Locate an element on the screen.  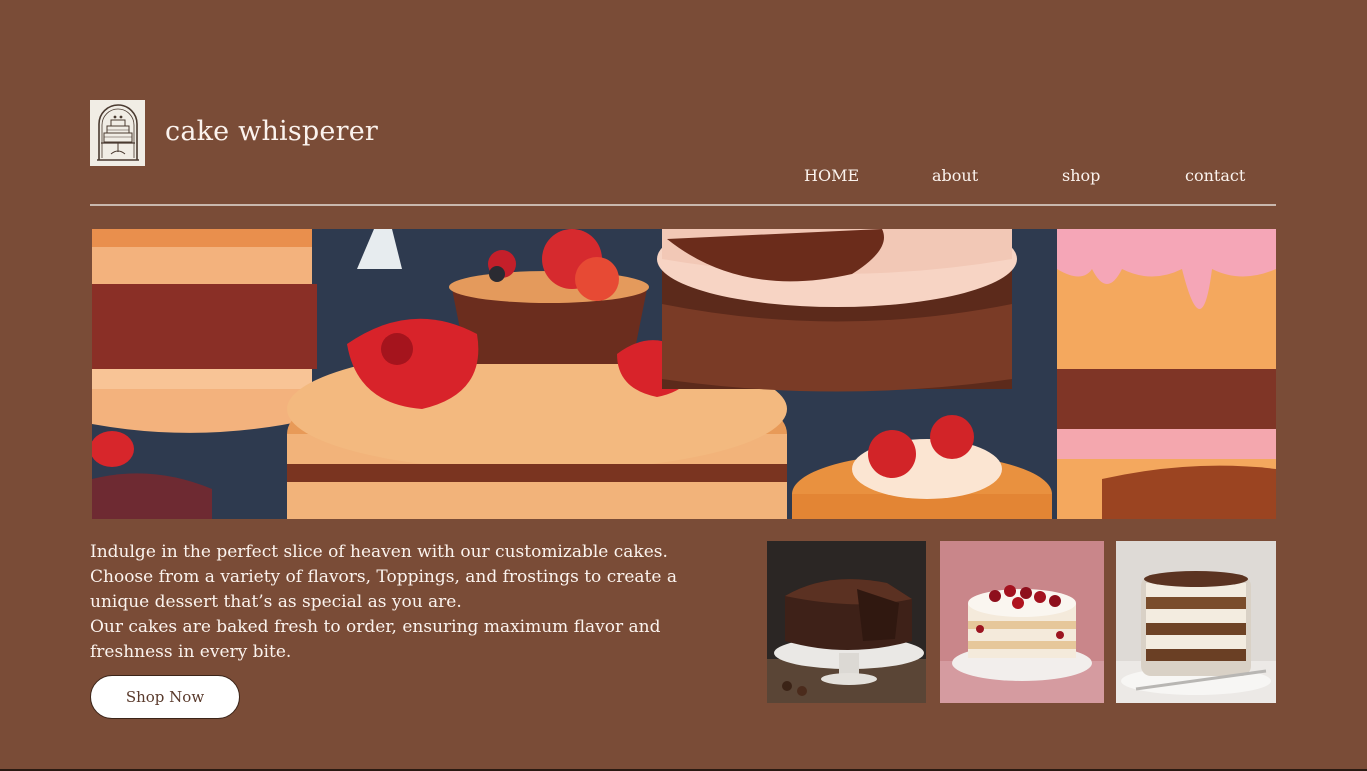
nav-contact: contact is located at coordinates (1215, 175).